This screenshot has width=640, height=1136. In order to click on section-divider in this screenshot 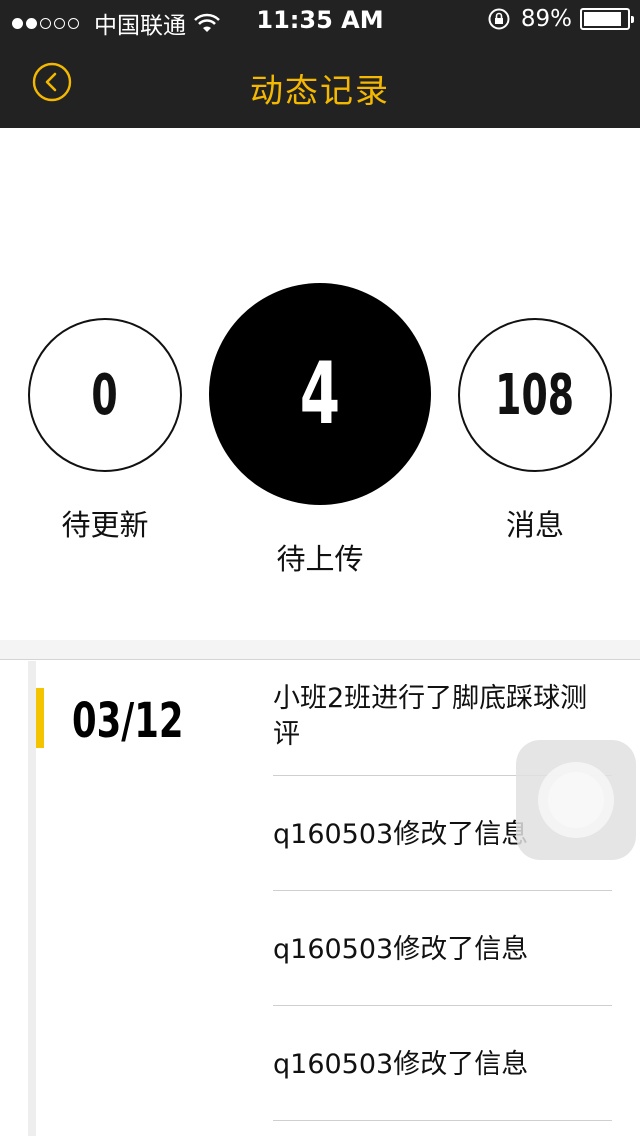, I will do `click(320, 650)`.